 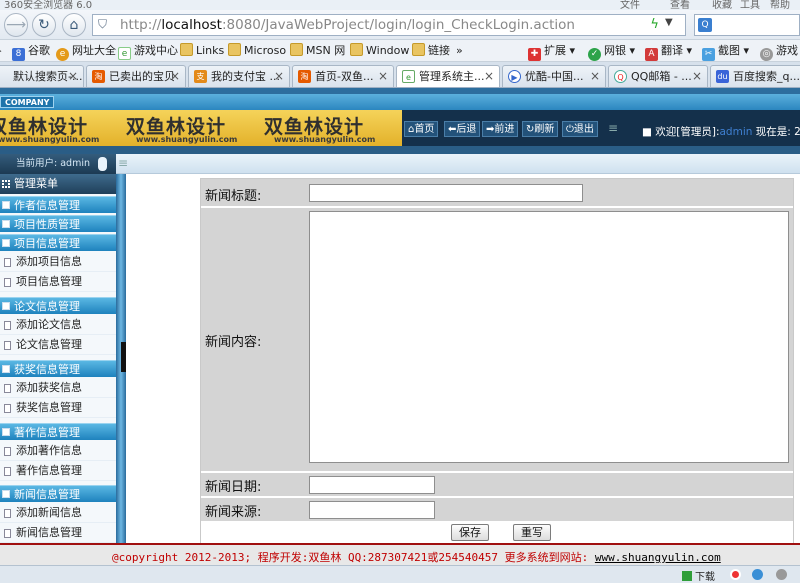 What do you see at coordinates (725, 52) in the screenshot?
I see `screenshot-button: ✂ 截图 ▾` at bounding box center [725, 52].